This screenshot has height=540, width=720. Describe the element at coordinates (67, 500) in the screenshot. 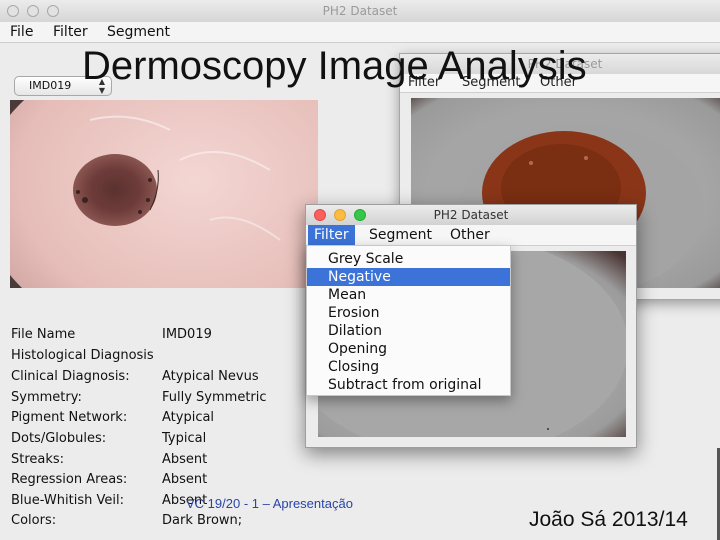

I see `info-label: Blue-Whitish Veil:` at that location.